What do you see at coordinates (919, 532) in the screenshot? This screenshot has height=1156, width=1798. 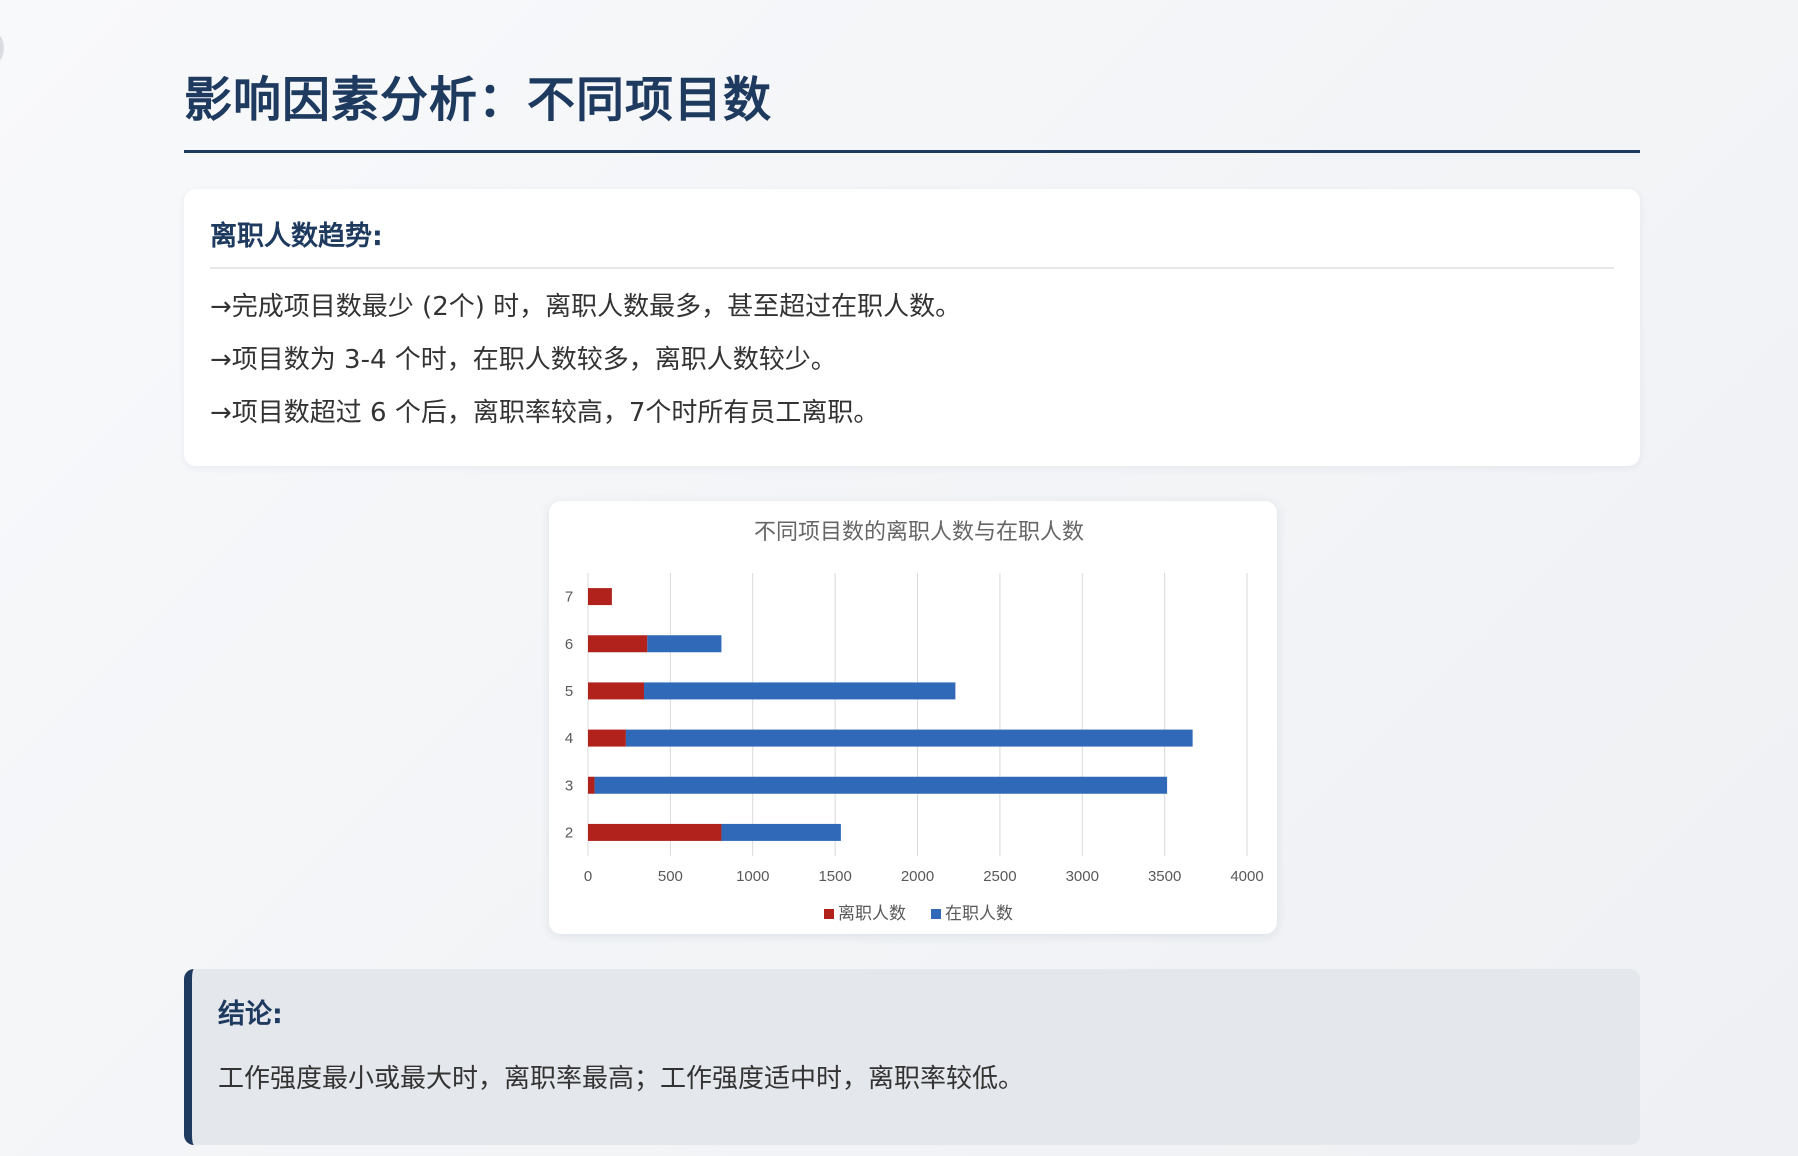 I see `chart-title: 不同项目数的离职人数与在职人数` at bounding box center [919, 532].